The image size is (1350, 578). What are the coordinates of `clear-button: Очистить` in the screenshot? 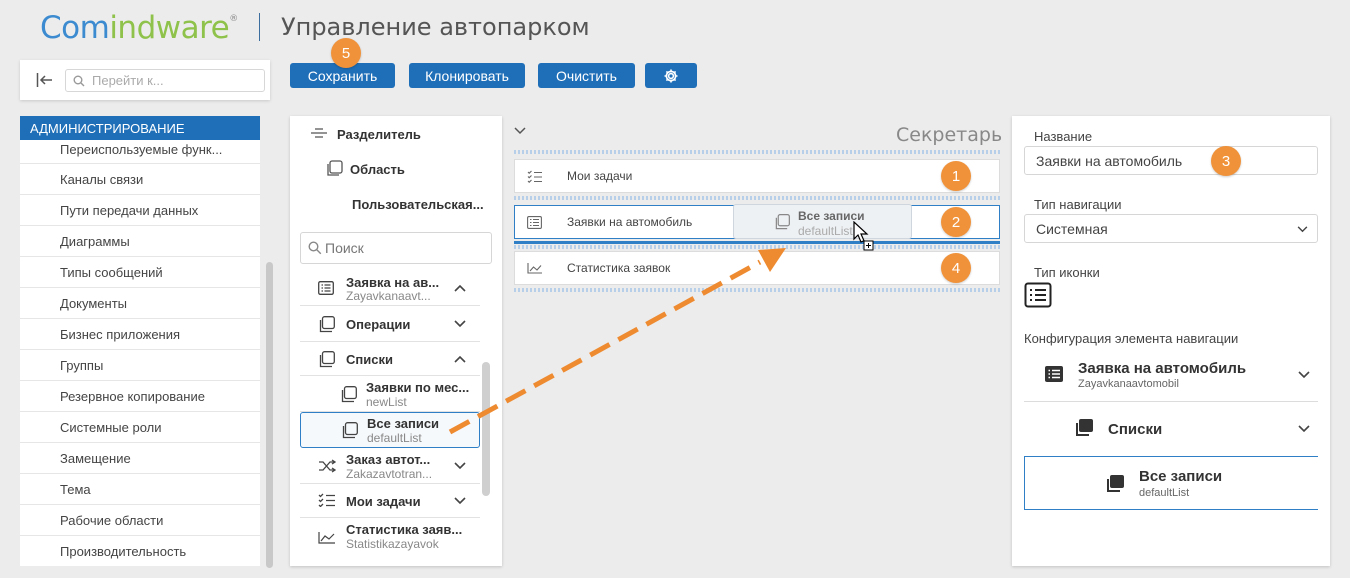 It's located at (586, 75).